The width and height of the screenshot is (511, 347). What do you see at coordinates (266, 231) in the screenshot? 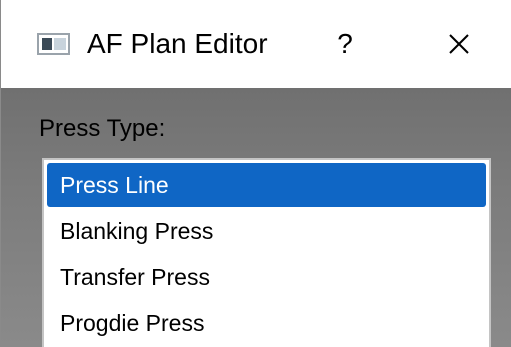
I see `option-blanking-press: Blanking Press` at bounding box center [266, 231].